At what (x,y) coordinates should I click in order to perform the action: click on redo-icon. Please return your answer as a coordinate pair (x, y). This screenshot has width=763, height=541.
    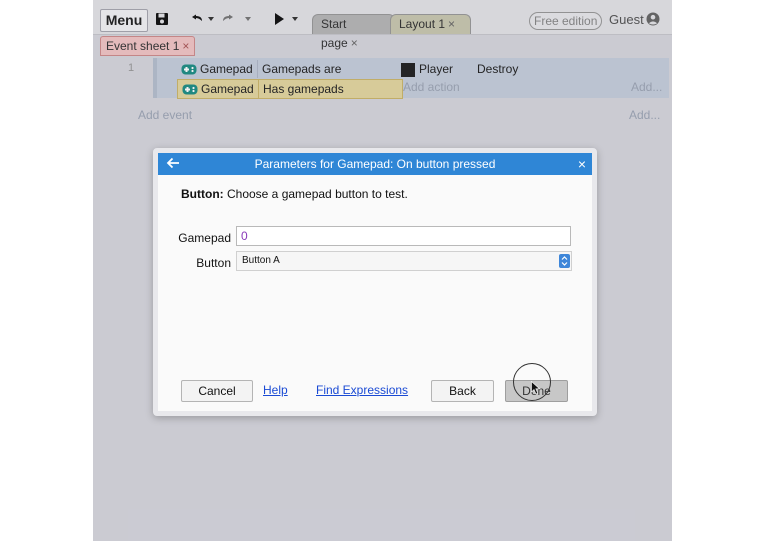
    Looking at the image, I should click on (229, 19).